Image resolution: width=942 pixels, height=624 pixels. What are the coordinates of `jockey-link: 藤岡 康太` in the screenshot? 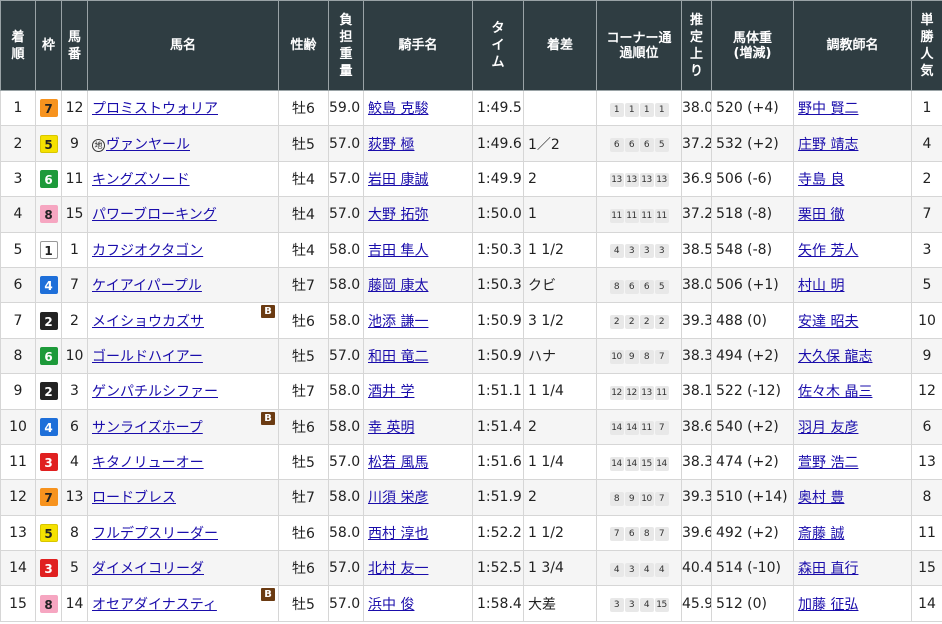 It's located at (398, 286).